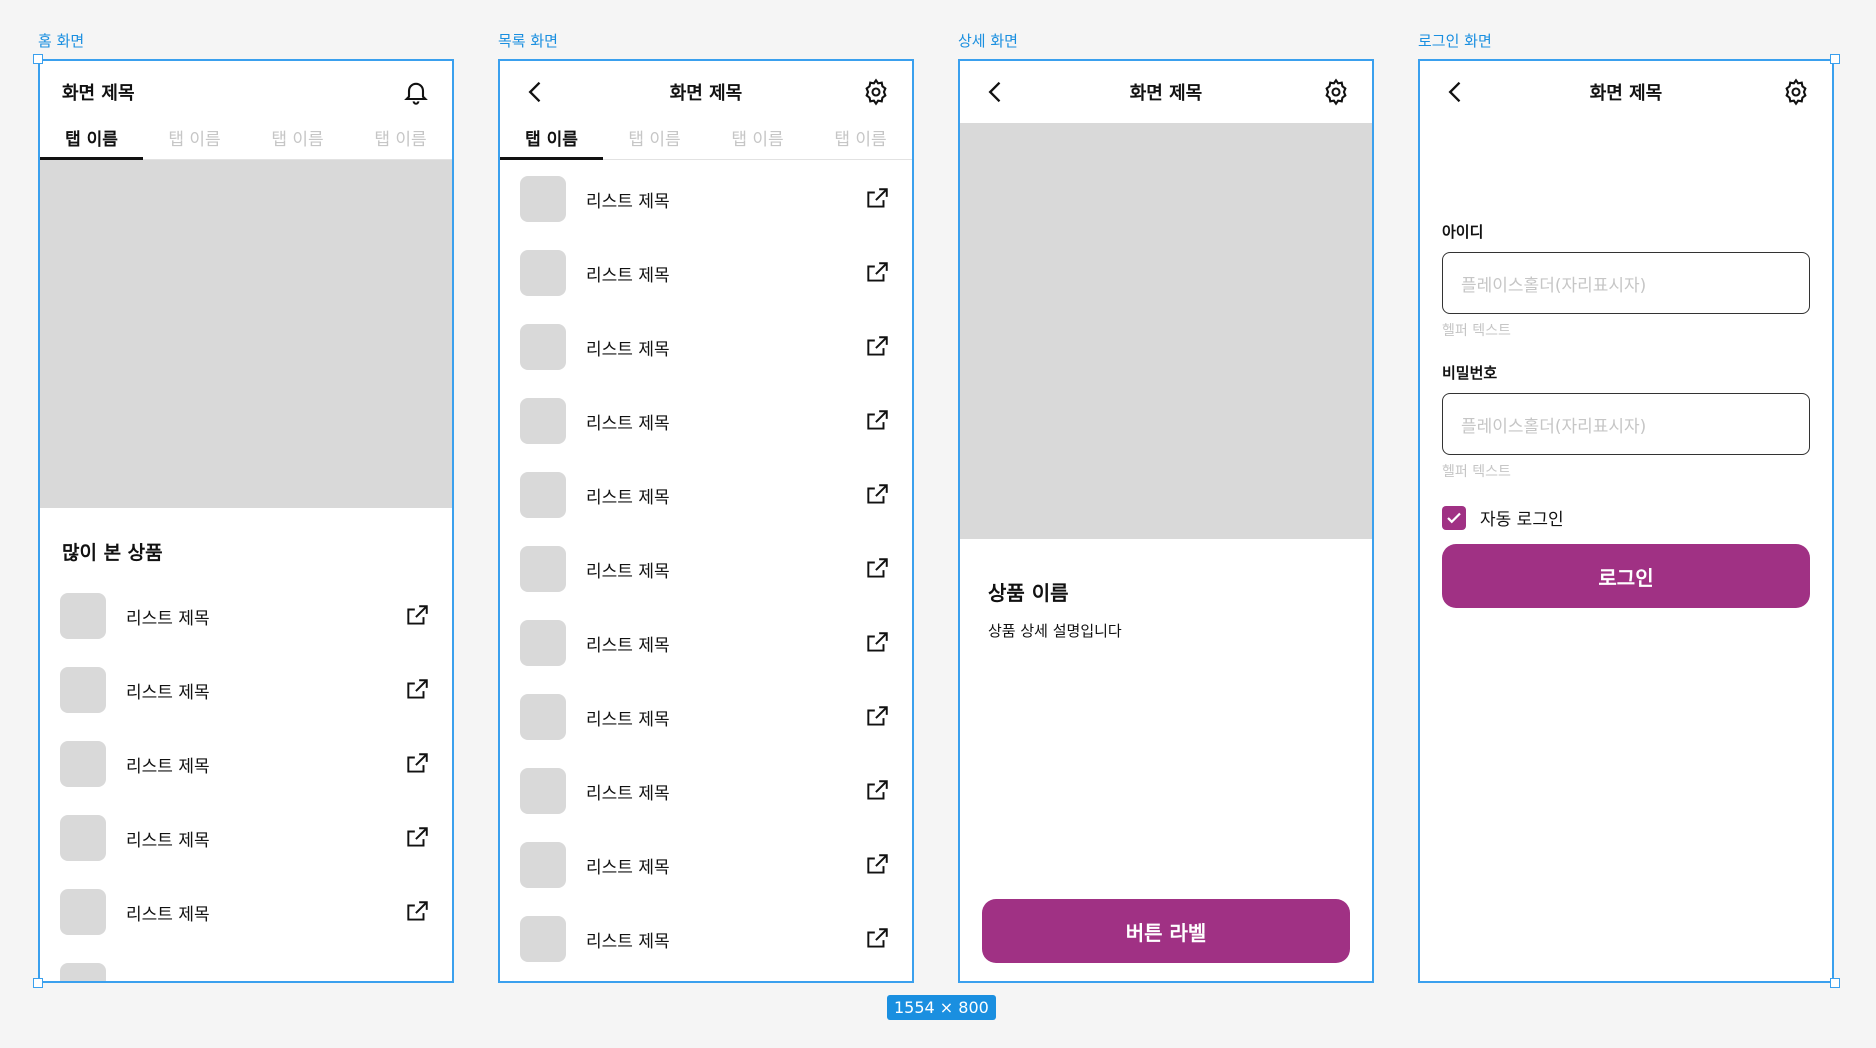 This screenshot has height=1048, width=1876. What do you see at coordinates (1055, 631) in the screenshot?
I see `product-description: 상품 상세 설명입니다` at bounding box center [1055, 631].